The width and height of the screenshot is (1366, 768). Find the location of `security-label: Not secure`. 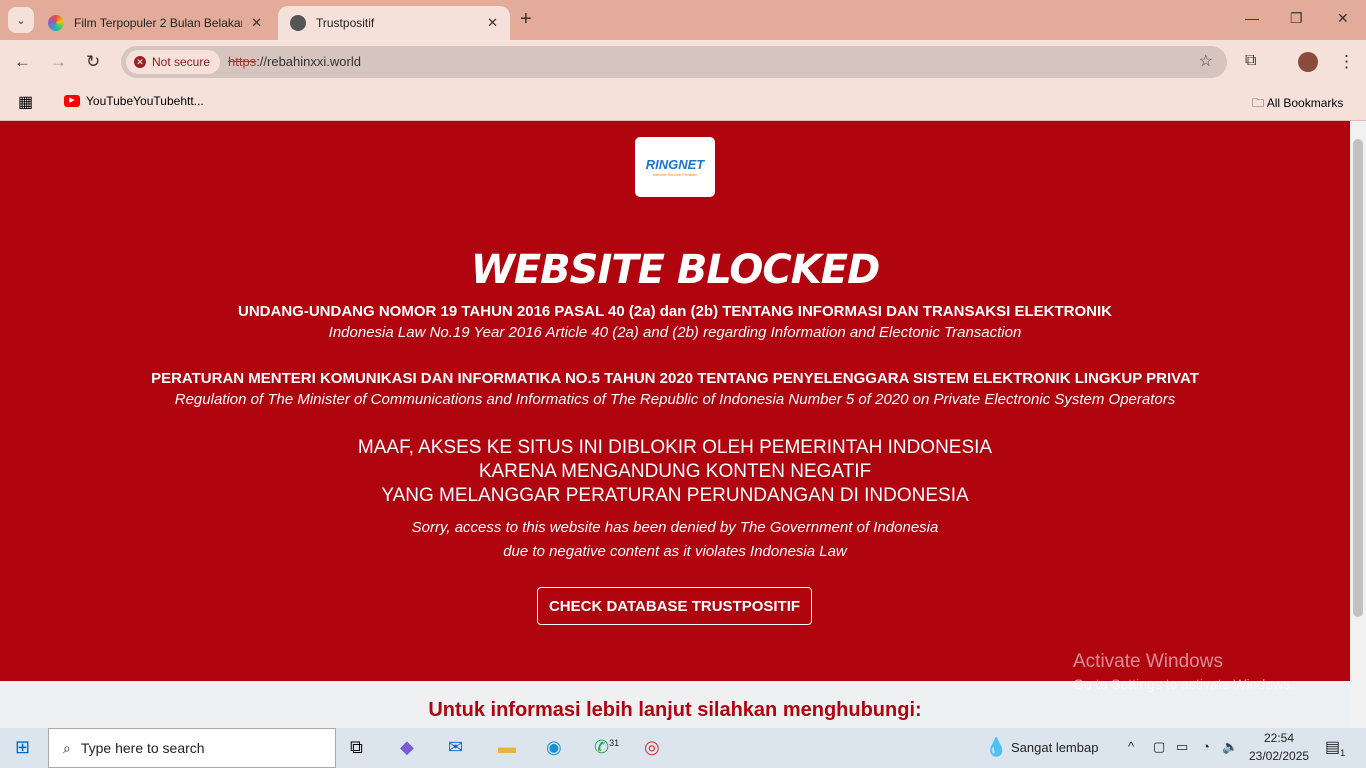

security-label: Not secure is located at coordinates (181, 62).